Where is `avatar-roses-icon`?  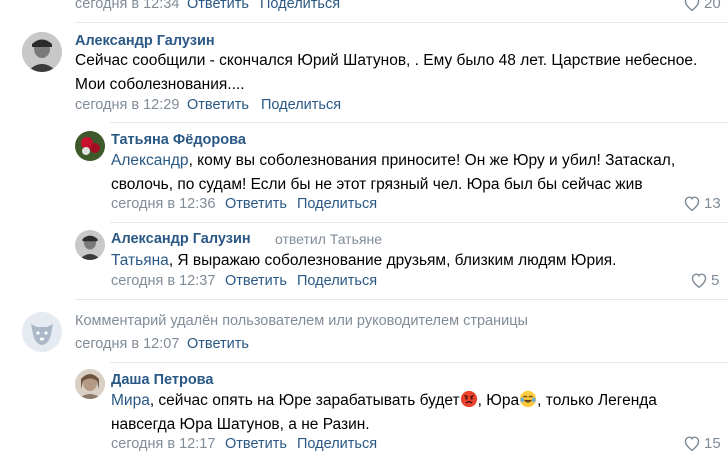
avatar-roses-icon is located at coordinates (90, 146).